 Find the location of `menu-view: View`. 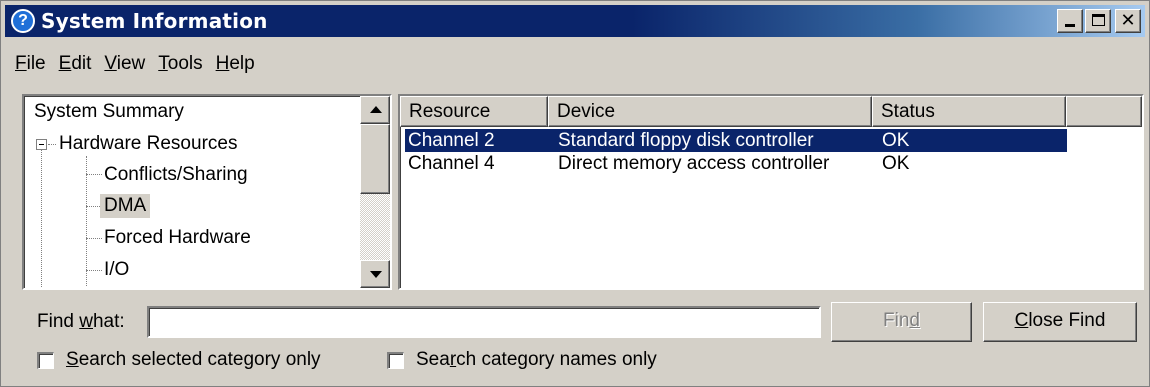

menu-view: View is located at coordinates (127, 64).